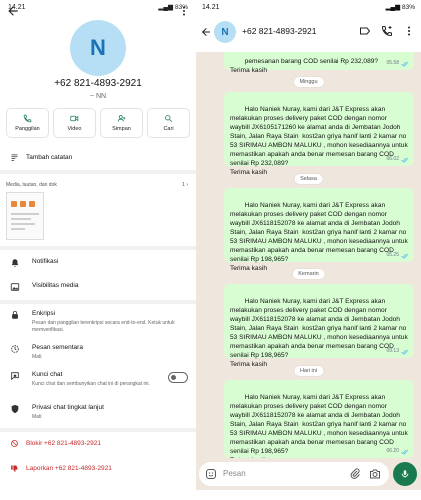 The height and width of the screenshot is (500, 421). Describe the element at coordinates (279, 31) in the screenshot. I see `chat-title: +62 821-4893-2921` at that location.